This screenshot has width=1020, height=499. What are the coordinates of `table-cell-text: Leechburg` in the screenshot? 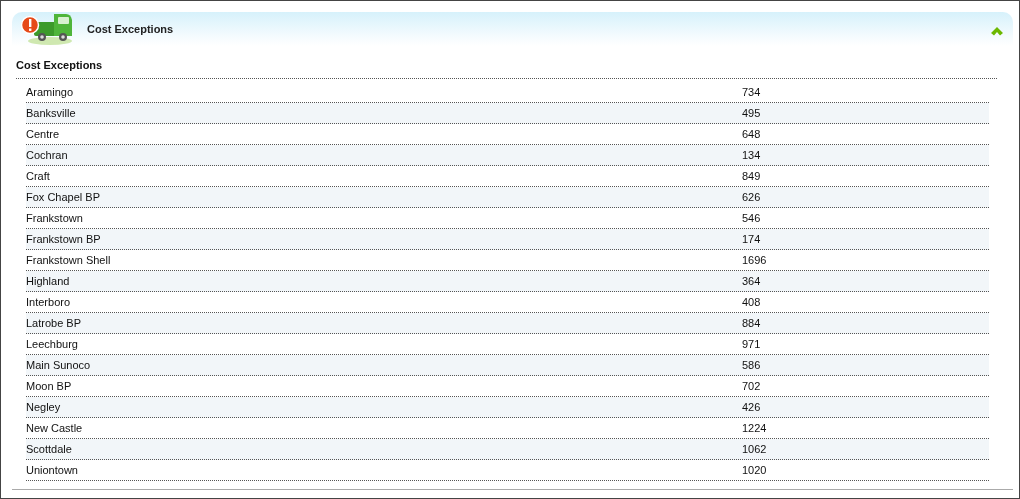 It's located at (52, 344).